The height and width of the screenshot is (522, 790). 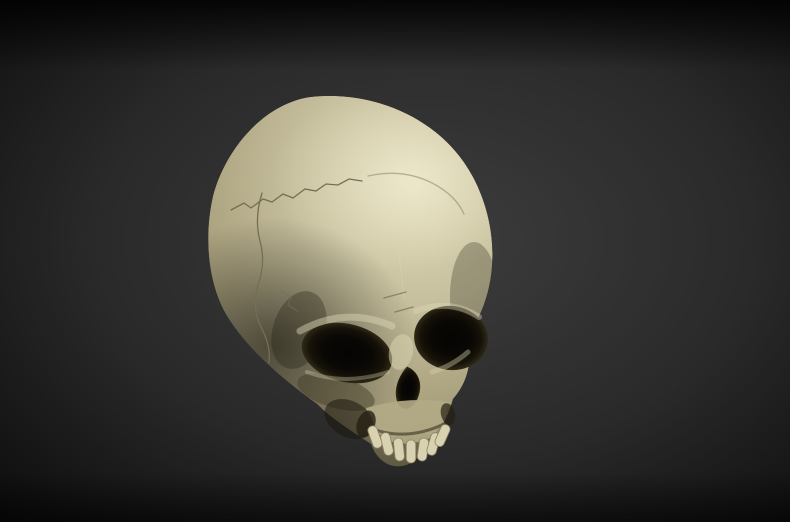 What do you see at coordinates (395, 497) in the screenshot?
I see `bottom-vignette` at bounding box center [395, 497].